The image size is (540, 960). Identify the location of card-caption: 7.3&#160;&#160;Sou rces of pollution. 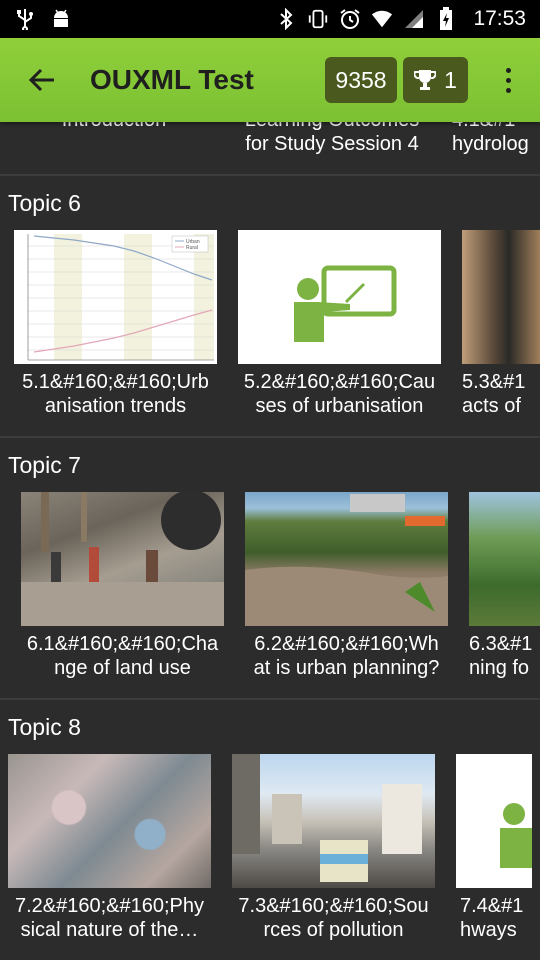
(333, 918).